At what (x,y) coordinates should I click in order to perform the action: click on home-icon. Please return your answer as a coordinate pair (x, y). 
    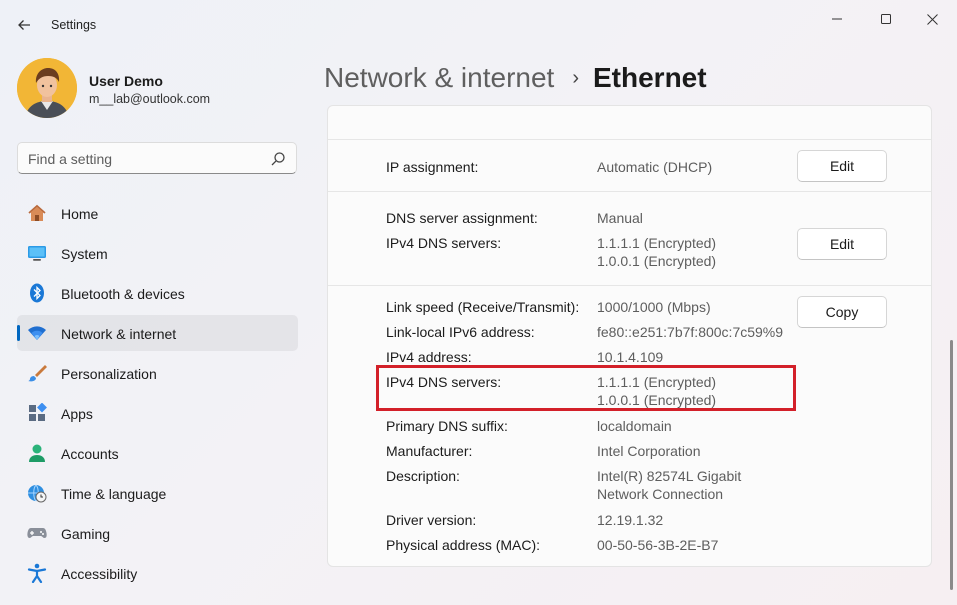
    Looking at the image, I should click on (37, 212).